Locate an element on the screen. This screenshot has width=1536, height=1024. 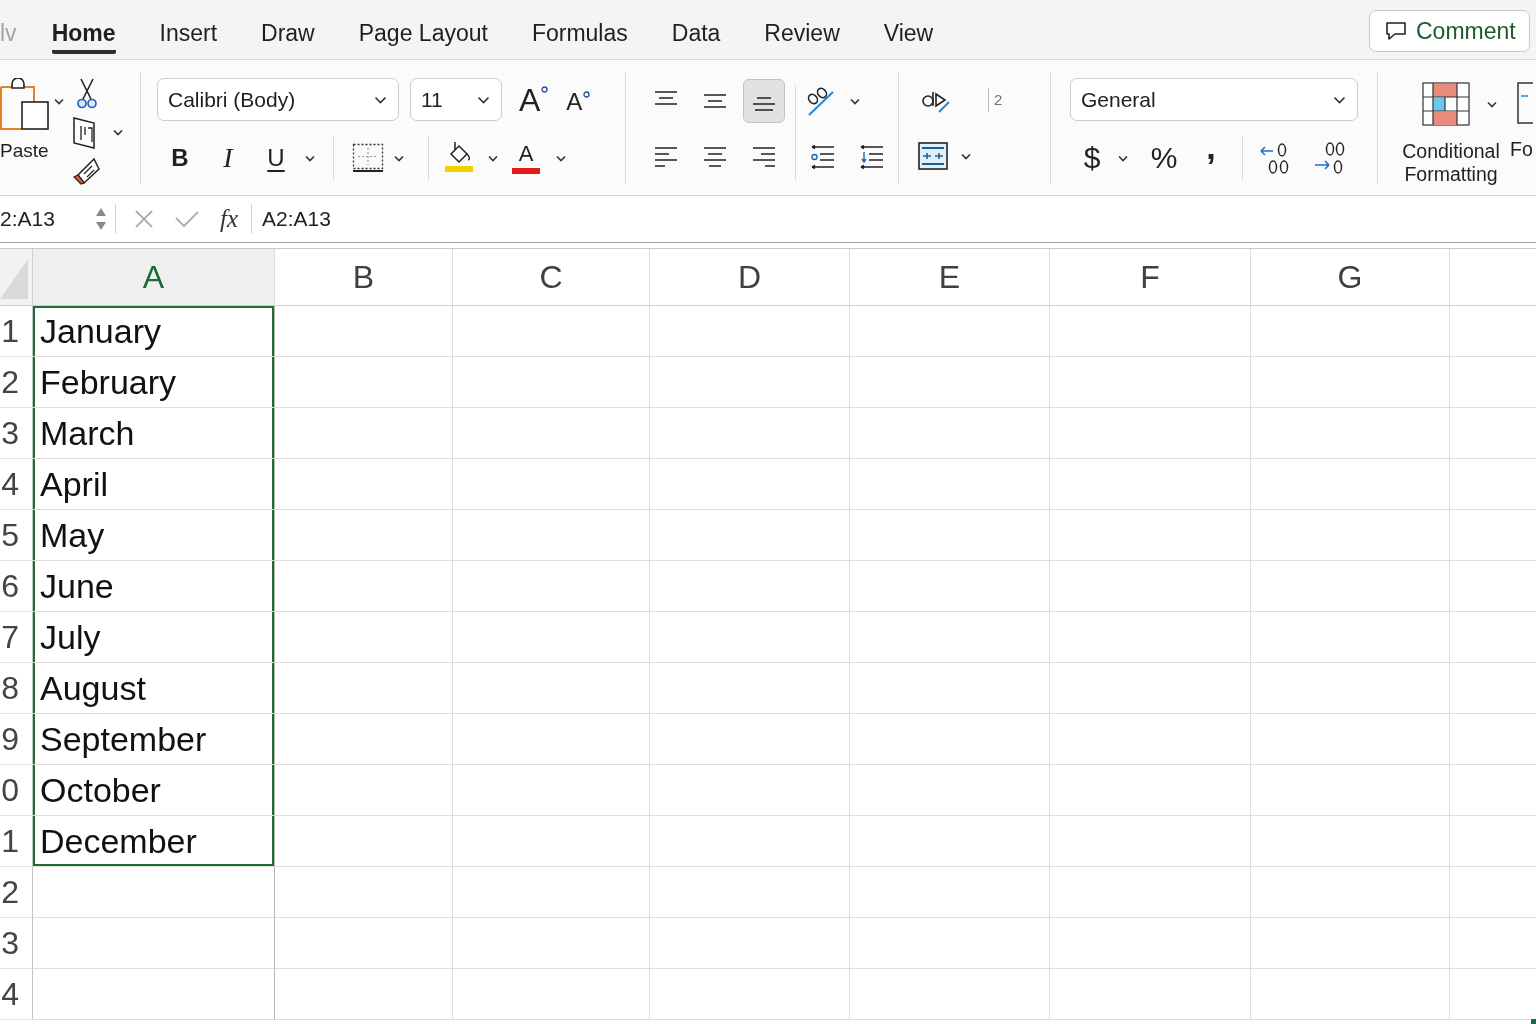
comment-button: Comment is located at coordinates (1449, 31).